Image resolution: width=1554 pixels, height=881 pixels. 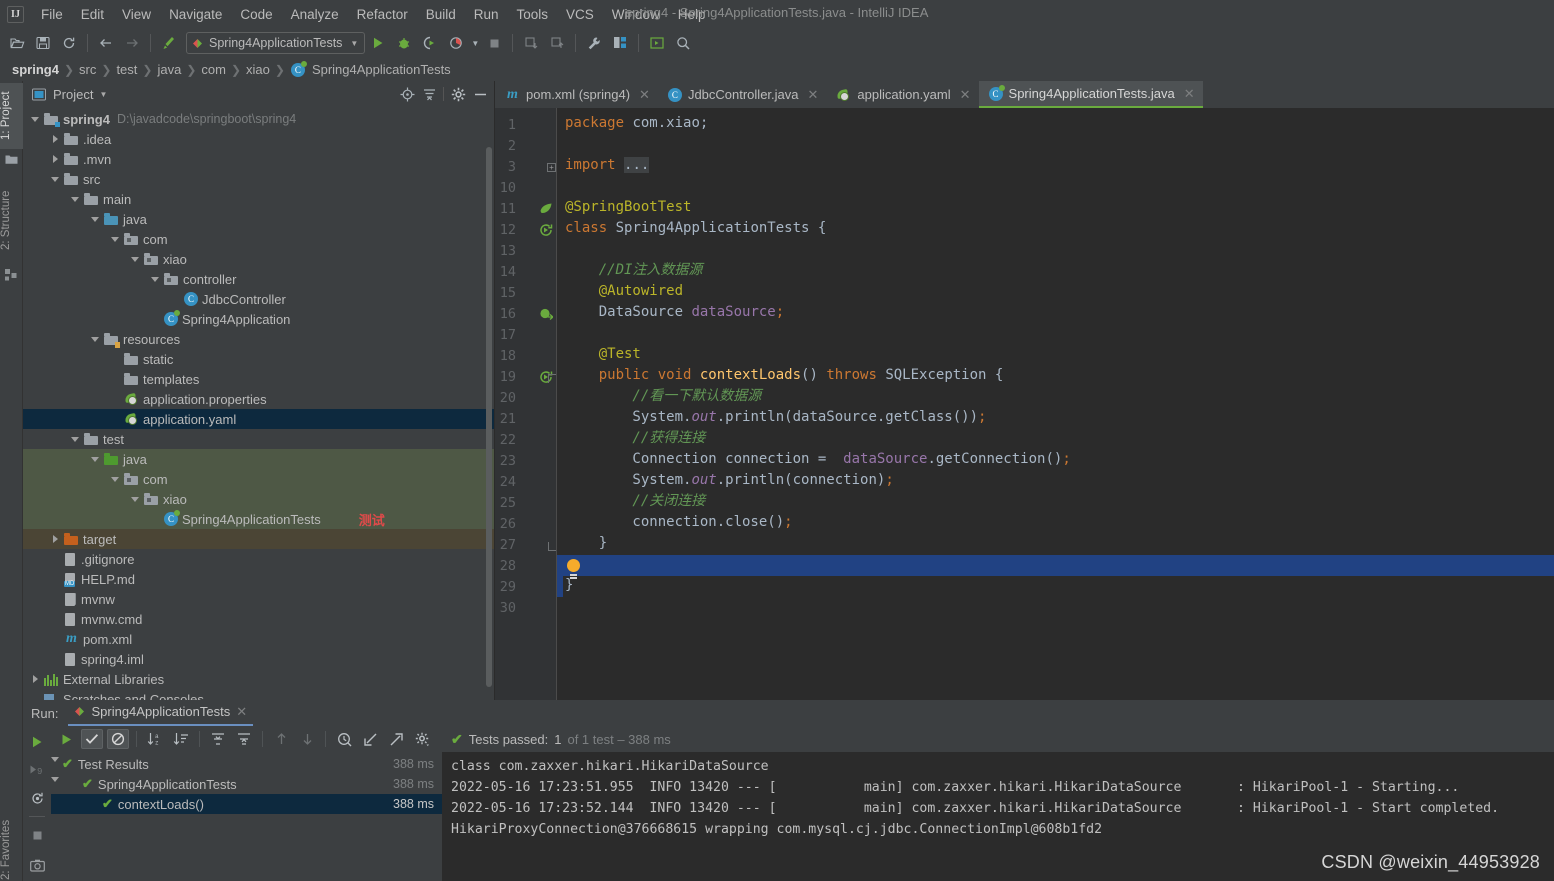 What do you see at coordinates (634, 270) in the screenshot?
I see `code-line: //DI注入数据源` at bounding box center [634, 270].